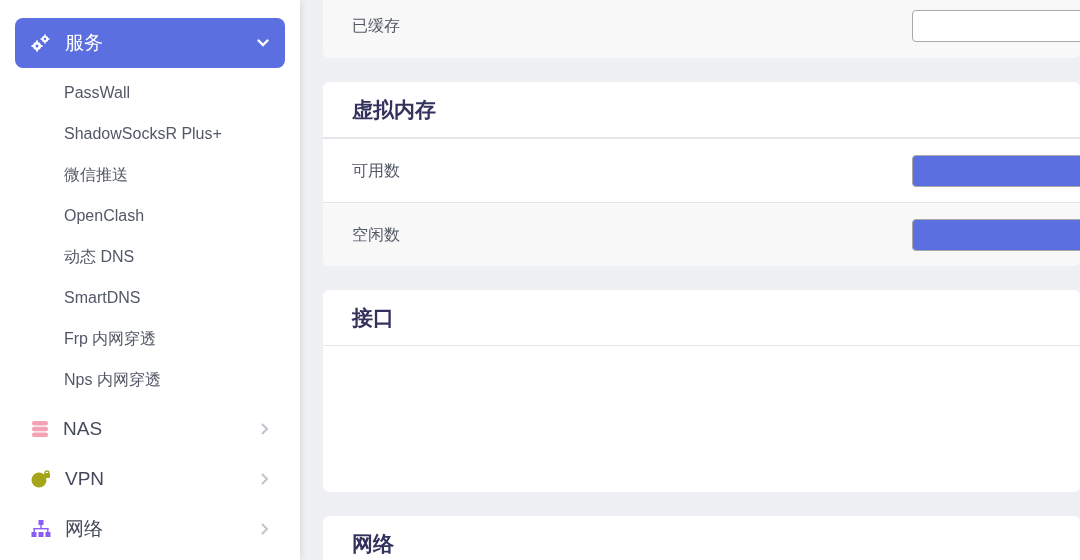 The width and height of the screenshot is (1080, 560). I want to click on chevron-down-icon, so click(263, 43).